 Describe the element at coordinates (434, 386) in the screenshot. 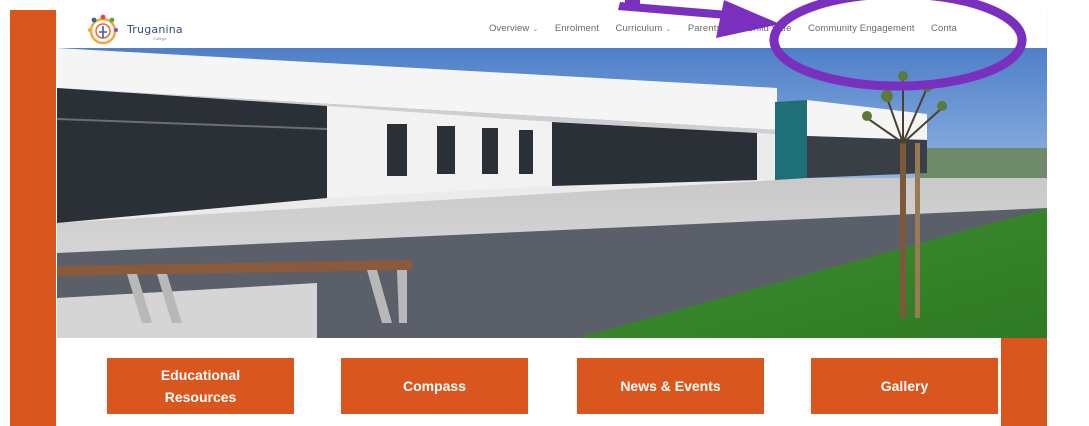

I see `compass-button: Compass` at that location.